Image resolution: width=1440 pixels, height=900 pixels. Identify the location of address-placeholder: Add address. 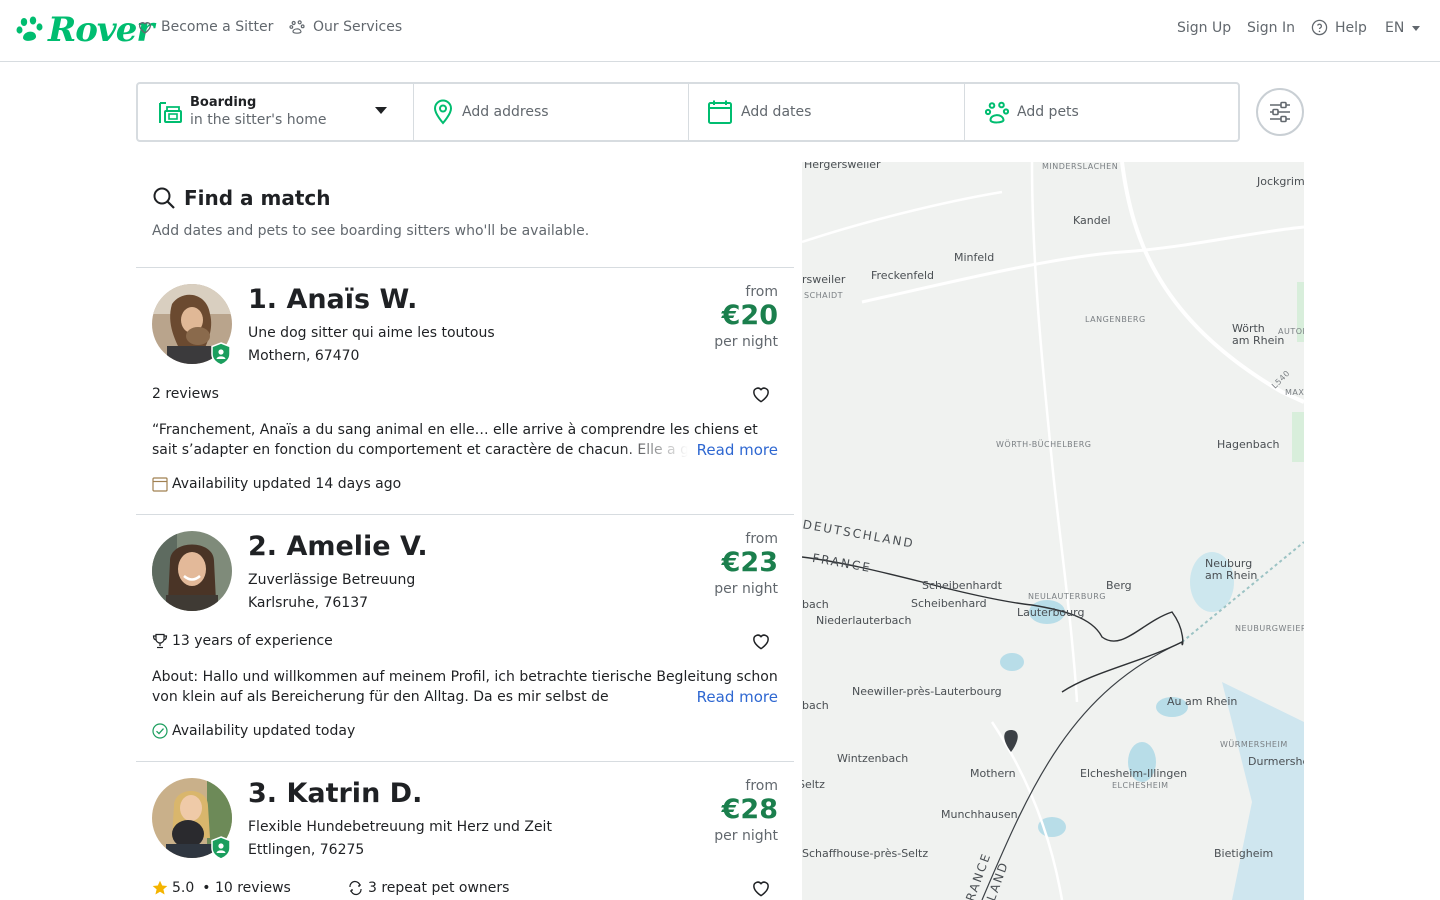
(505, 112).